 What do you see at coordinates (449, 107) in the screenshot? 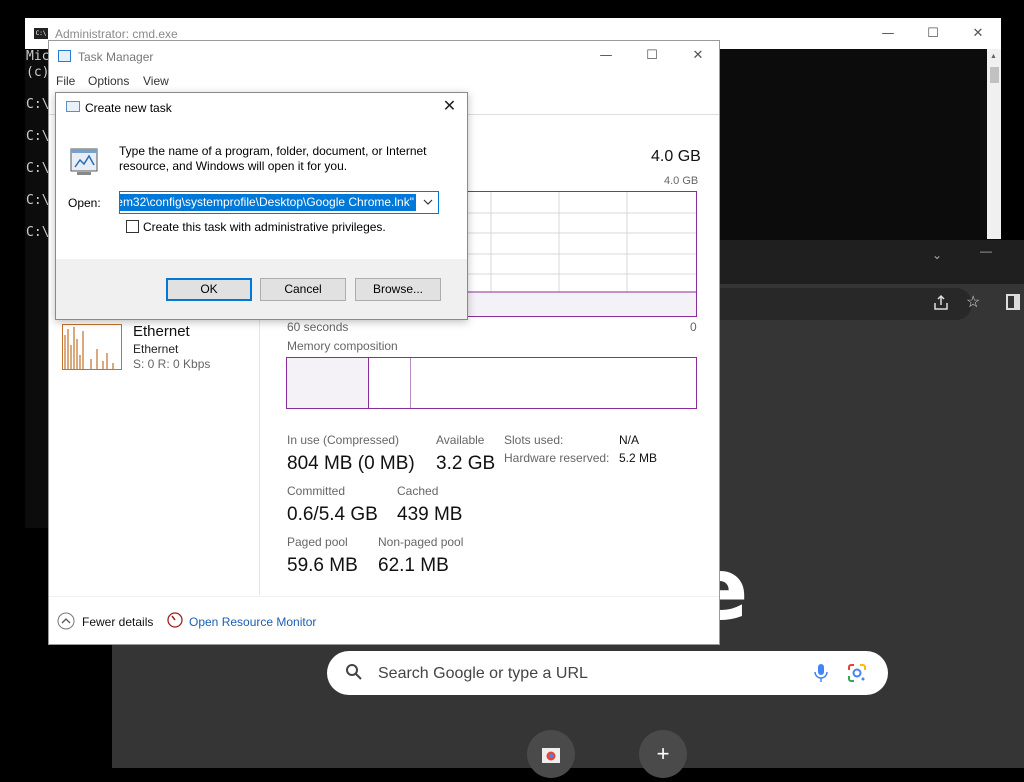
I see `dialog-close-button: ✕` at bounding box center [449, 107].